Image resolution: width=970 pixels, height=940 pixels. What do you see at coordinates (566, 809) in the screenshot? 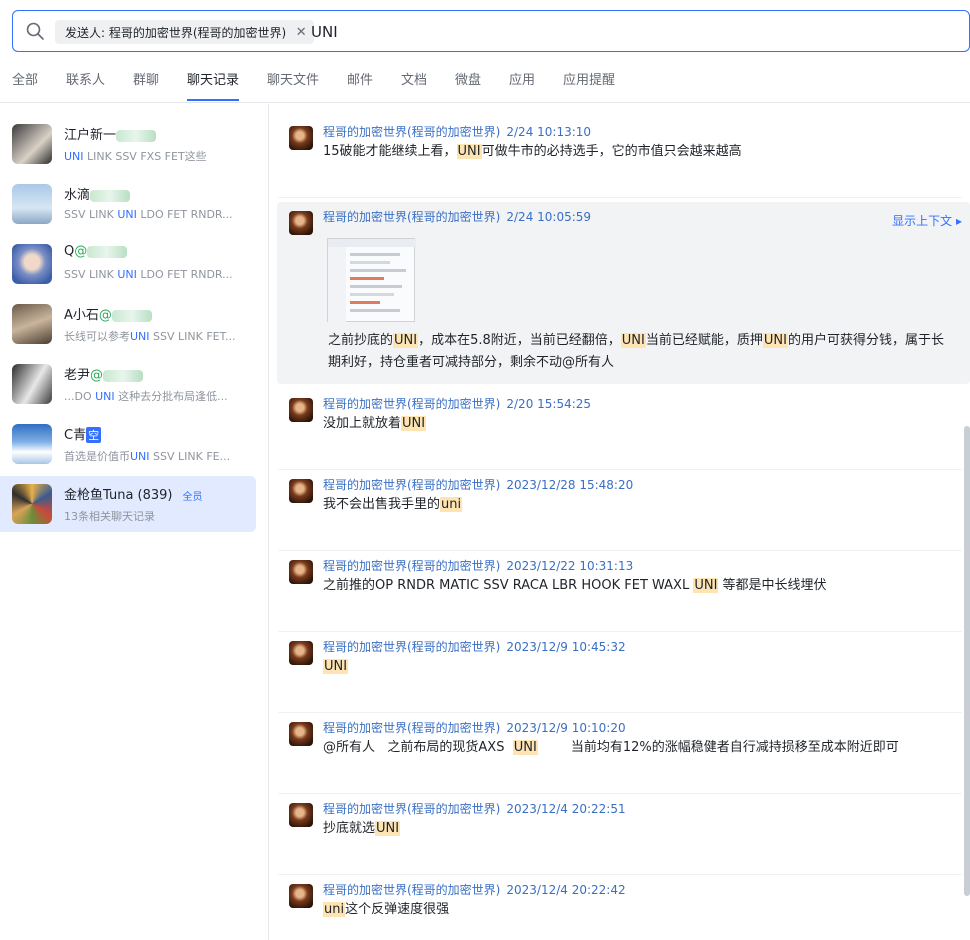
I see `timestamp: 2023/12/4 20:22:51` at bounding box center [566, 809].